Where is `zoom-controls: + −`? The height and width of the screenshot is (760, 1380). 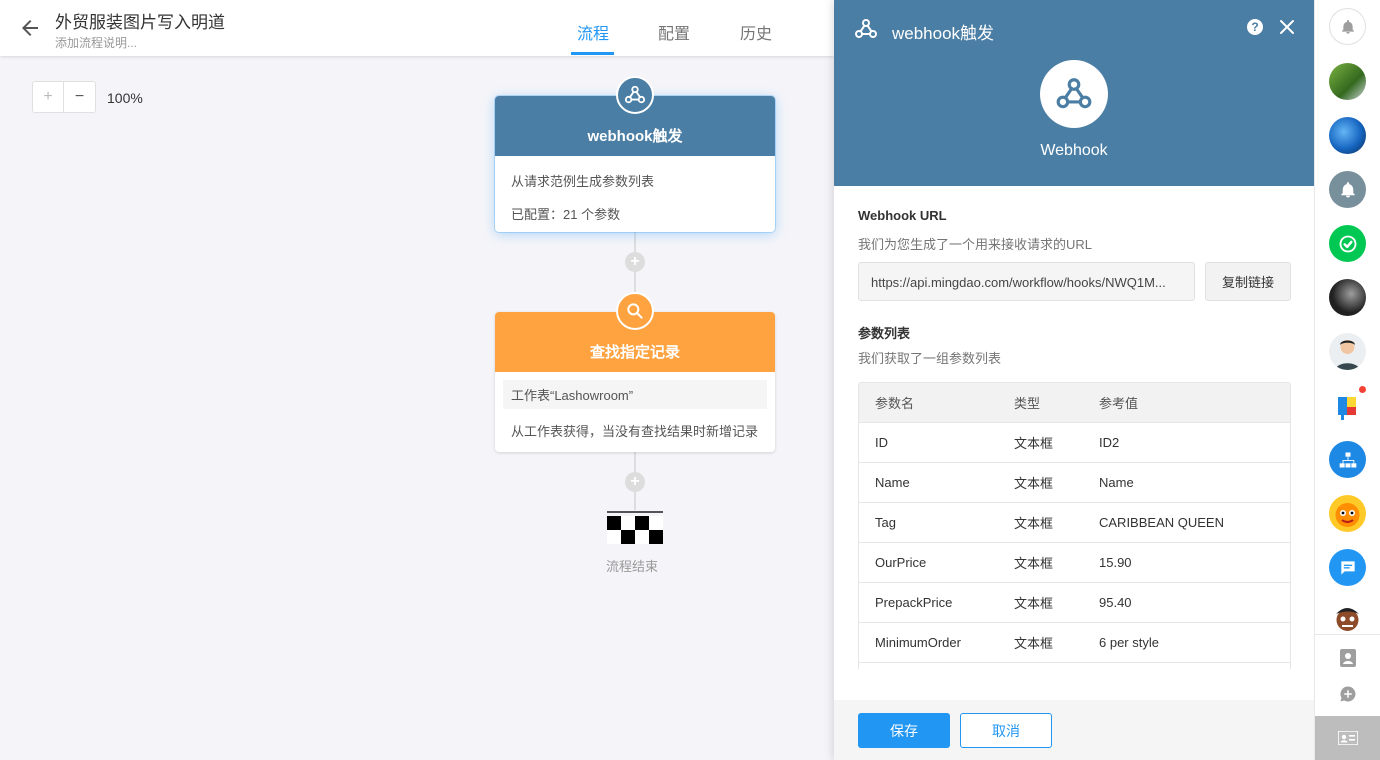
zoom-controls: + − is located at coordinates (64, 97).